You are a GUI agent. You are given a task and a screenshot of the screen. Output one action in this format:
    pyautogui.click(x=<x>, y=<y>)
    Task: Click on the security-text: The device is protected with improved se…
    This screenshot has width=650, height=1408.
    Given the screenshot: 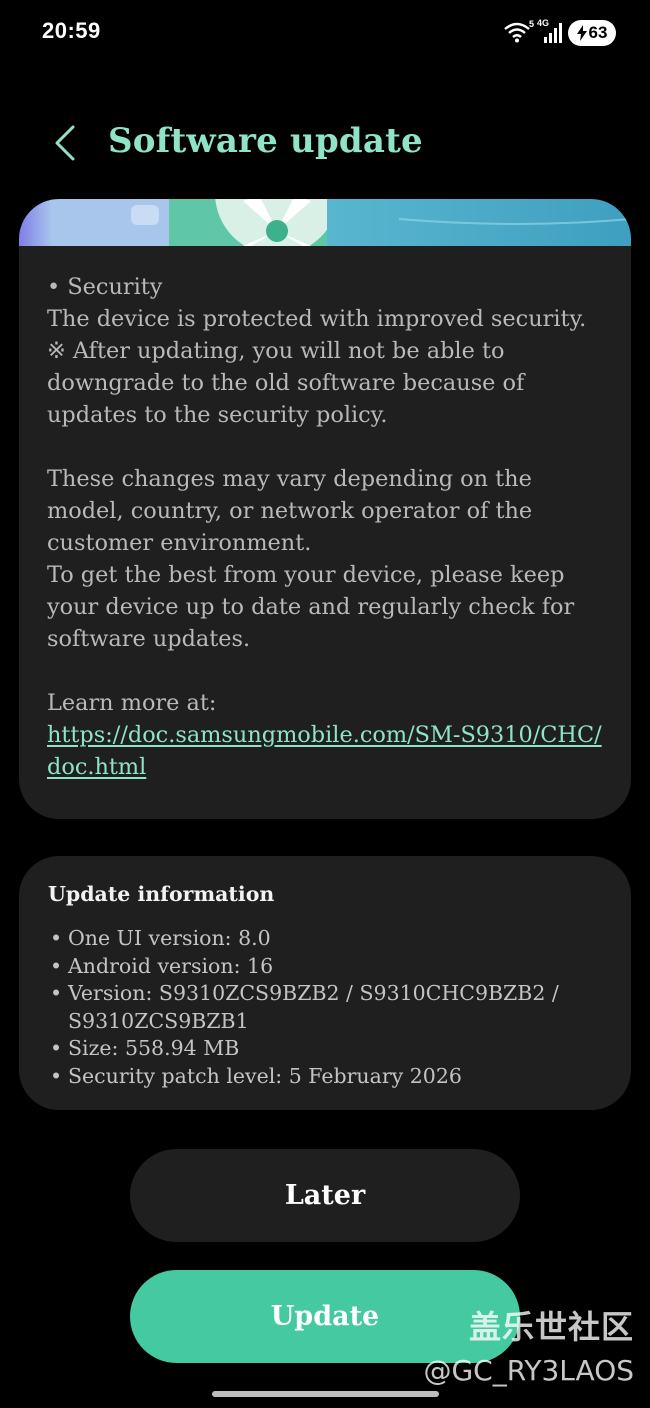 What is the action you would take?
    pyautogui.click(x=317, y=367)
    